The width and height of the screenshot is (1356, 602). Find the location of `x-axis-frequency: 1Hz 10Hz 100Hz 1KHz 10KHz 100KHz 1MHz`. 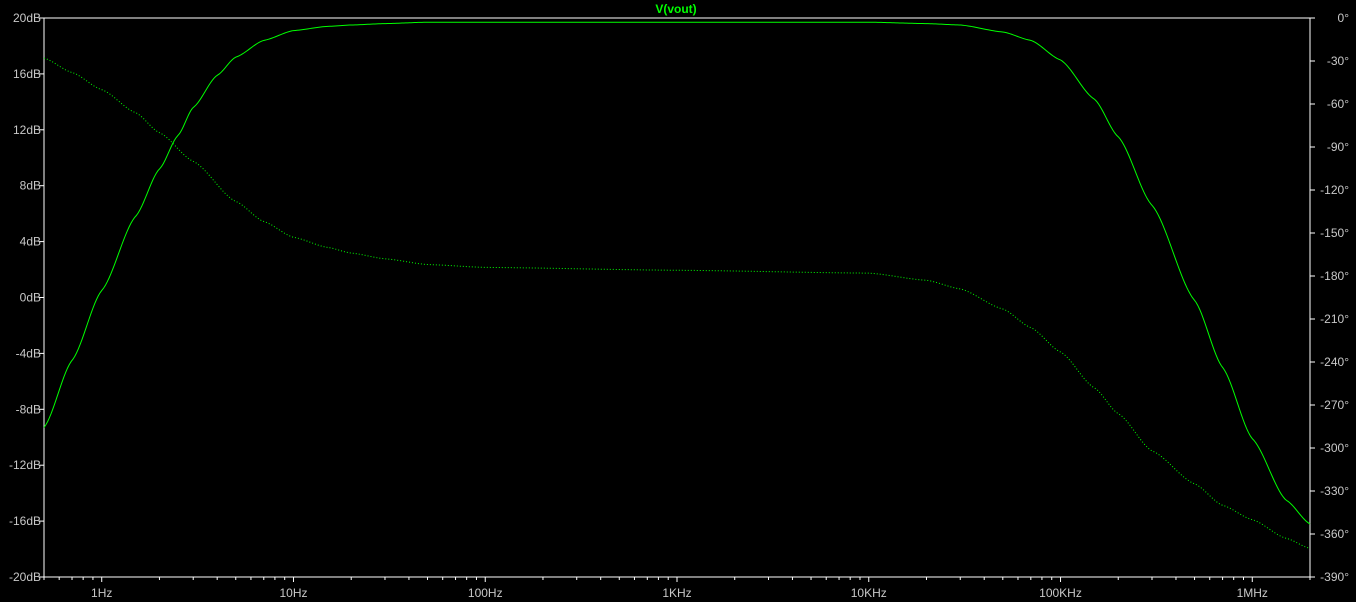

x-axis-frequency: 1Hz 10Hz 100Hz 1KHz 10KHz 100KHz 1MHz is located at coordinates (677, 588).